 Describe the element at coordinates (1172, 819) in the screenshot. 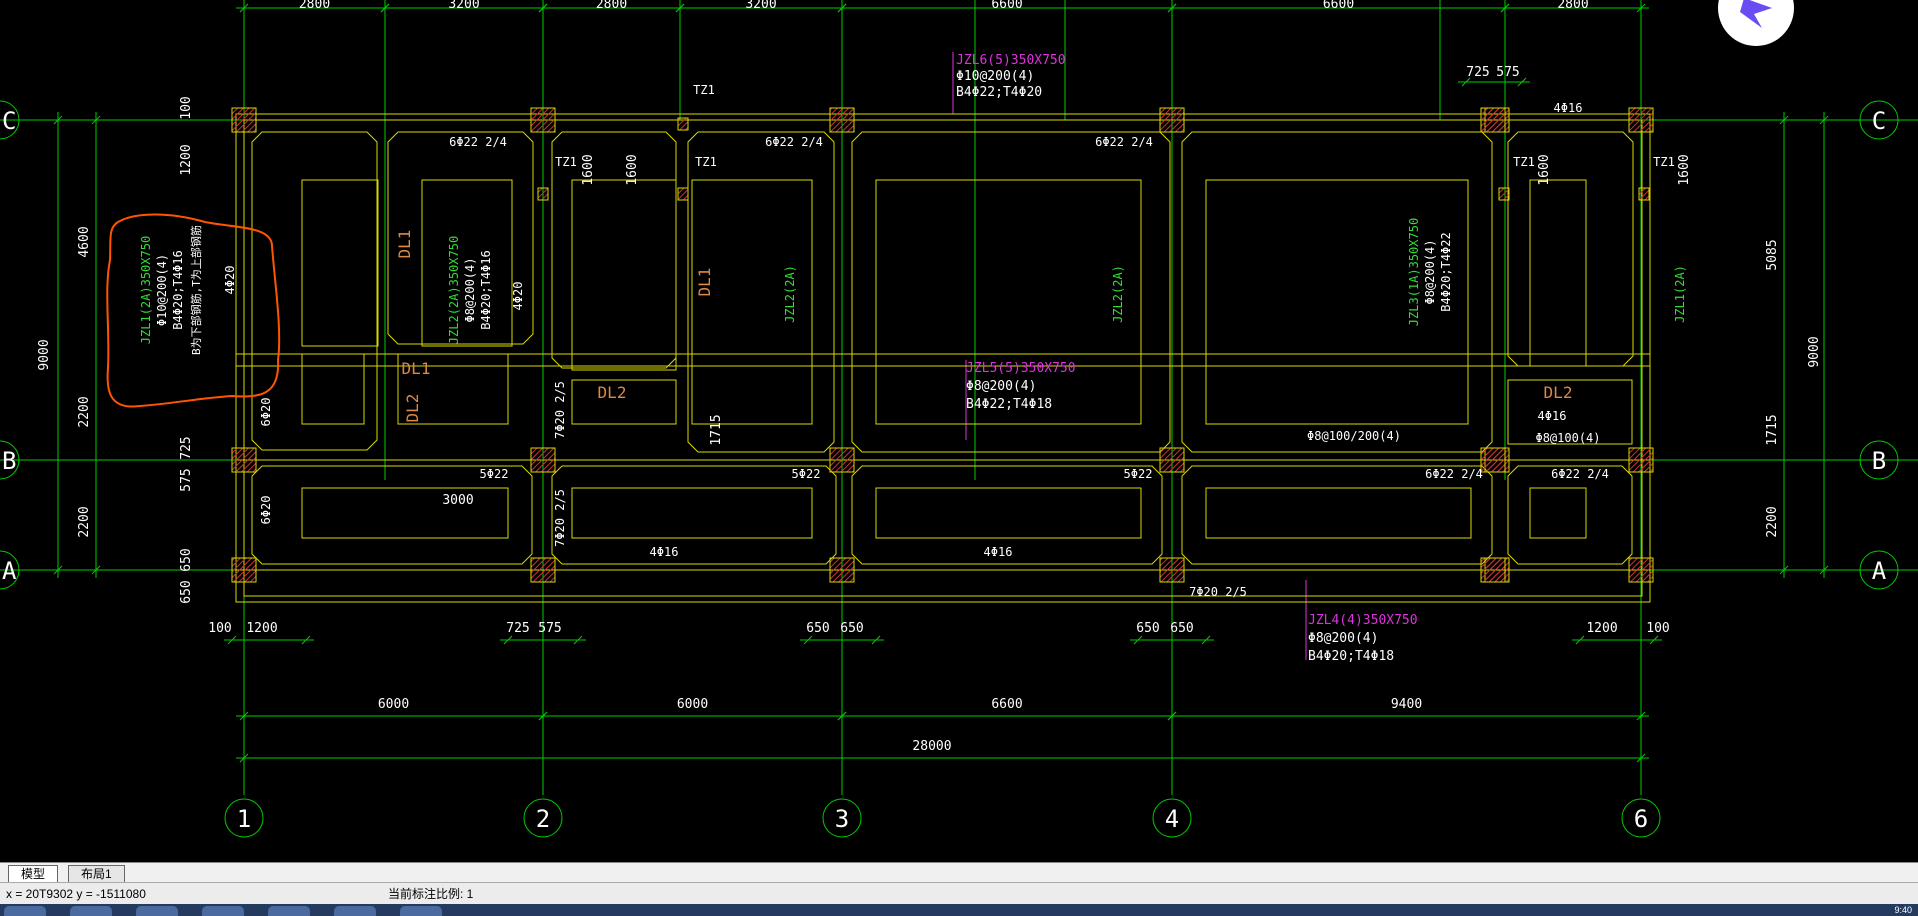

I see `axis-label: 4` at that location.